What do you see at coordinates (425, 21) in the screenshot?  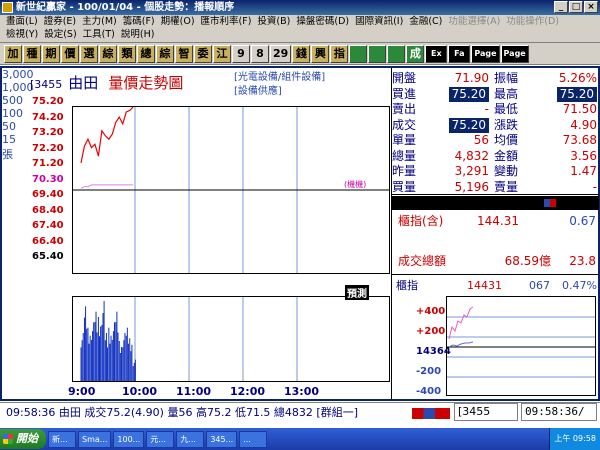 I see `menu-item: 金融(C)` at bounding box center [425, 21].